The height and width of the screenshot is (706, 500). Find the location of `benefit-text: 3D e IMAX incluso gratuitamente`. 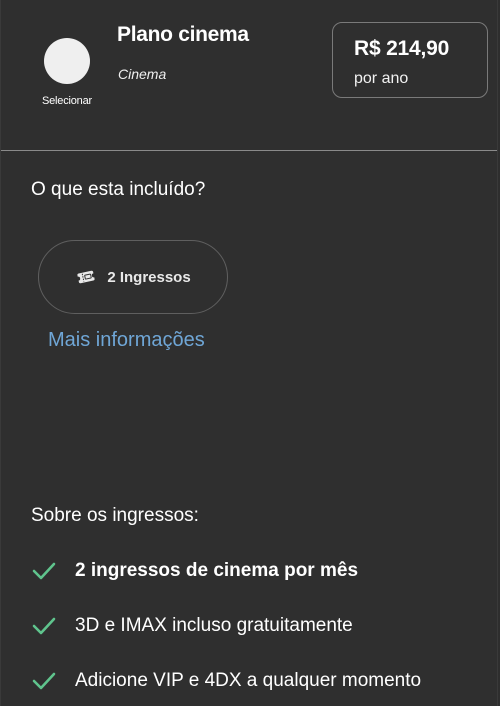

benefit-text: 3D e IMAX incluso gratuitamente is located at coordinates (214, 625).